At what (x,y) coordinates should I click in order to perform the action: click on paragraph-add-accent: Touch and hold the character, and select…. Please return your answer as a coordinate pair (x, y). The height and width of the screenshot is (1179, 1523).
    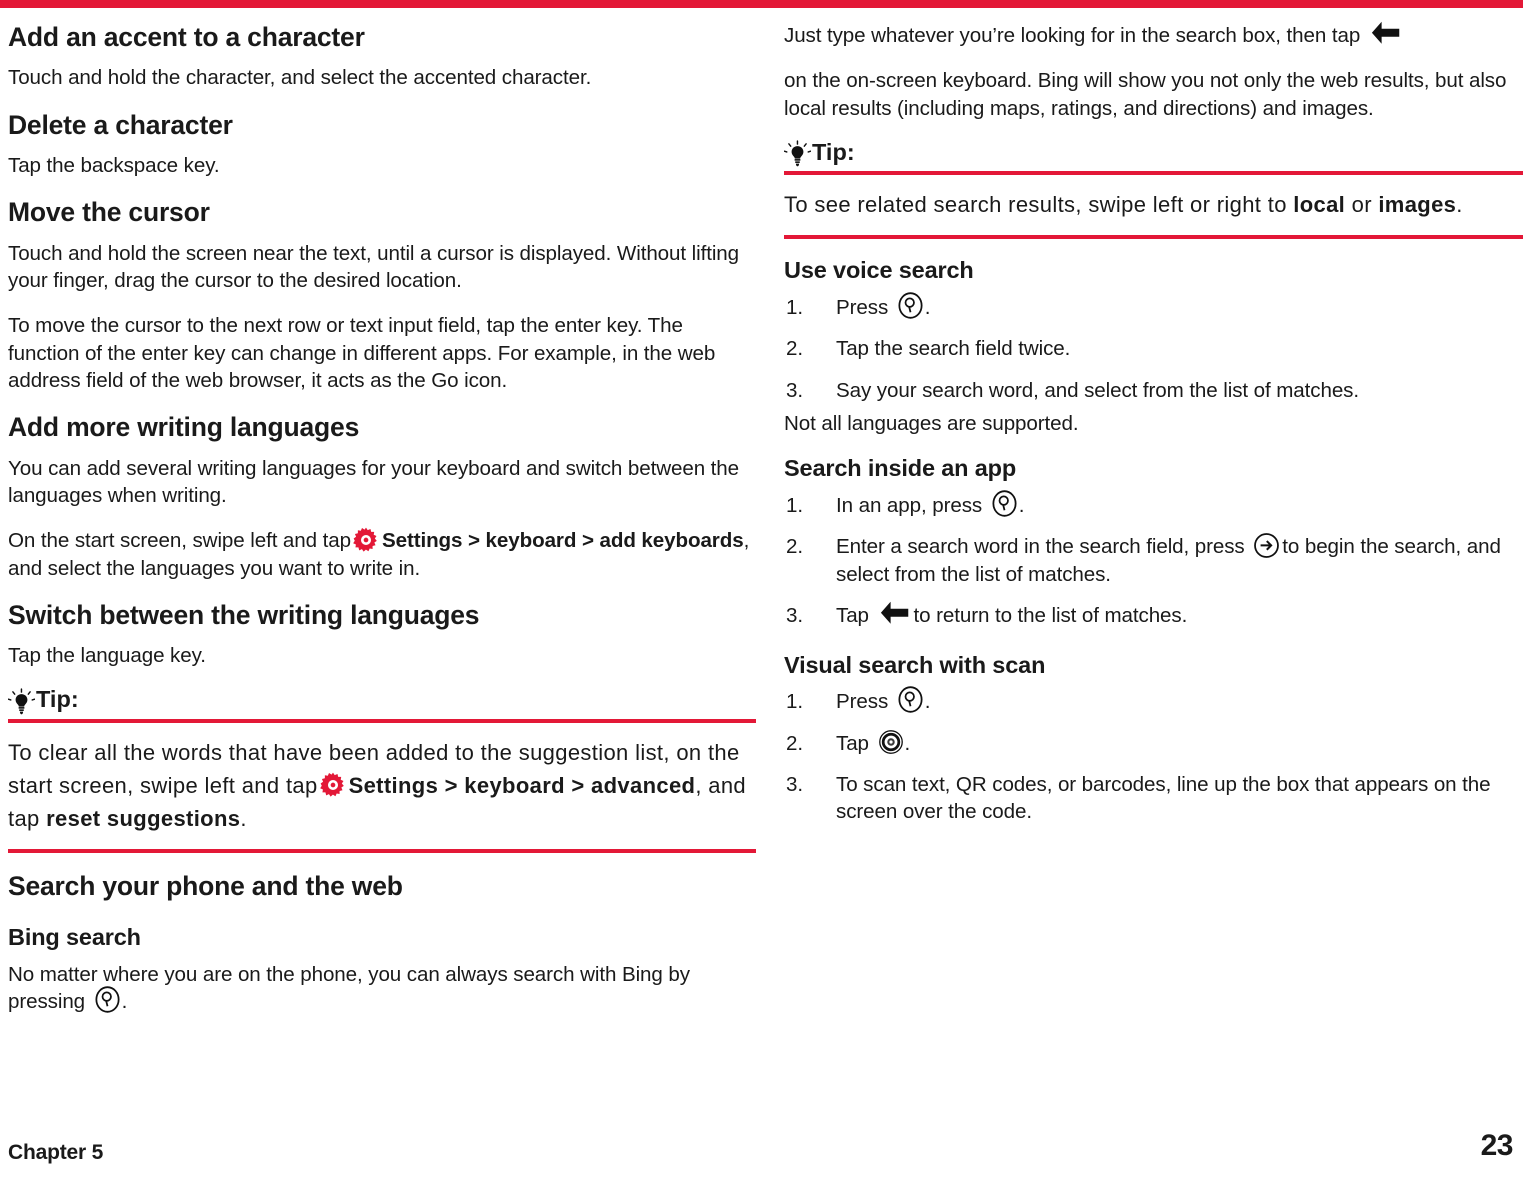
    Looking at the image, I should click on (300, 78).